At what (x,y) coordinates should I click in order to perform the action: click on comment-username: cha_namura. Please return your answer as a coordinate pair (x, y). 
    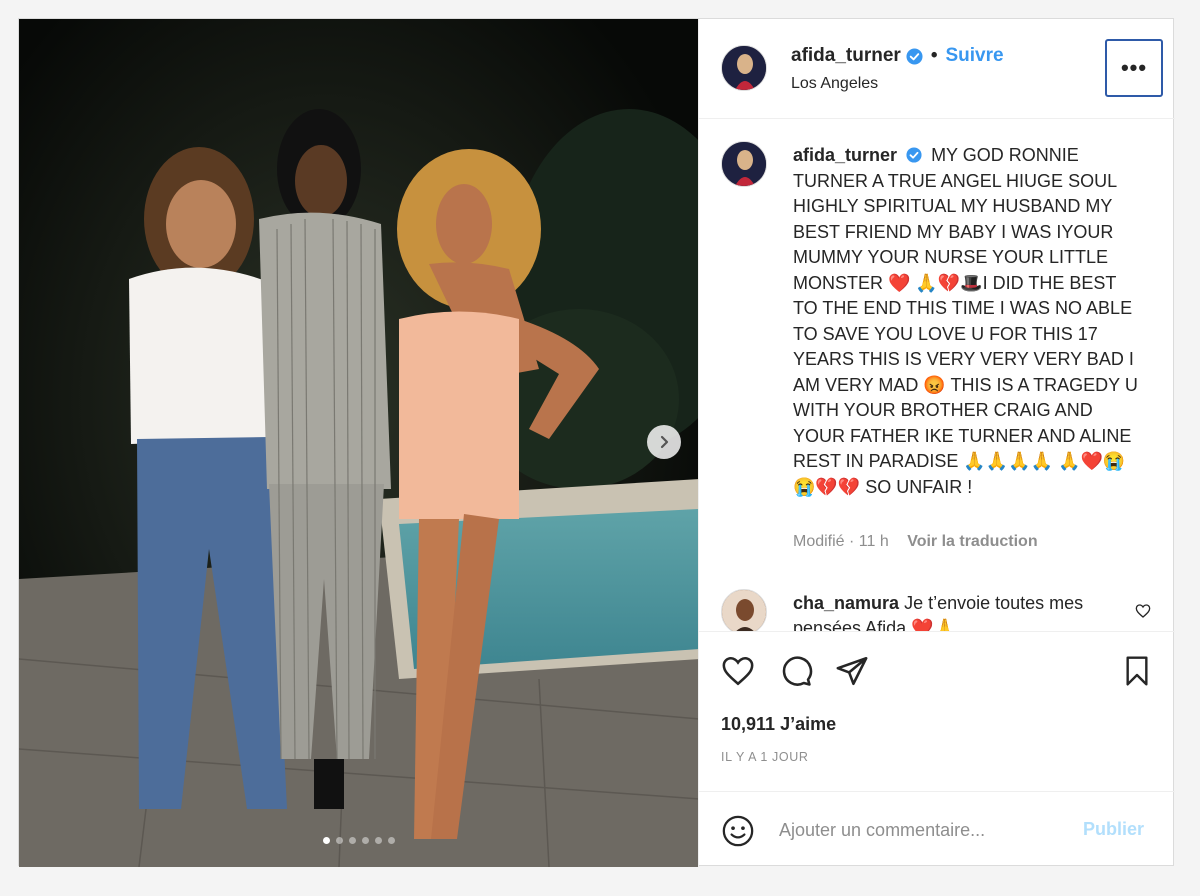
    Looking at the image, I should click on (846, 603).